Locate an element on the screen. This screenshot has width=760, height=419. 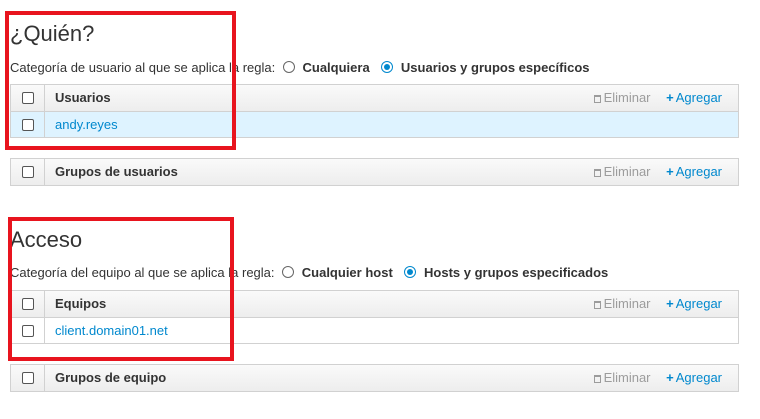
radio-specific-hosts is located at coordinates (410, 272).